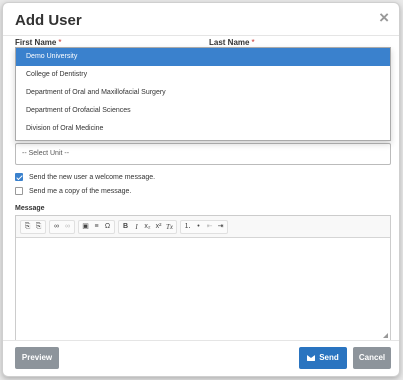  What do you see at coordinates (384, 18) in the screenshot?
I see `close-icon: ×` at bounding box center [384, 18].